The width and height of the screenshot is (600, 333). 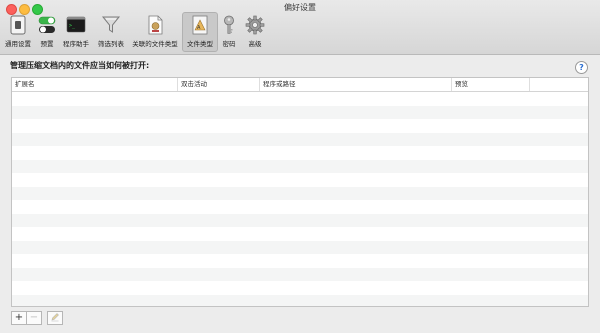 I want to click on tab-helper-apps-label: 程序助手, so click(x=76, y=44).